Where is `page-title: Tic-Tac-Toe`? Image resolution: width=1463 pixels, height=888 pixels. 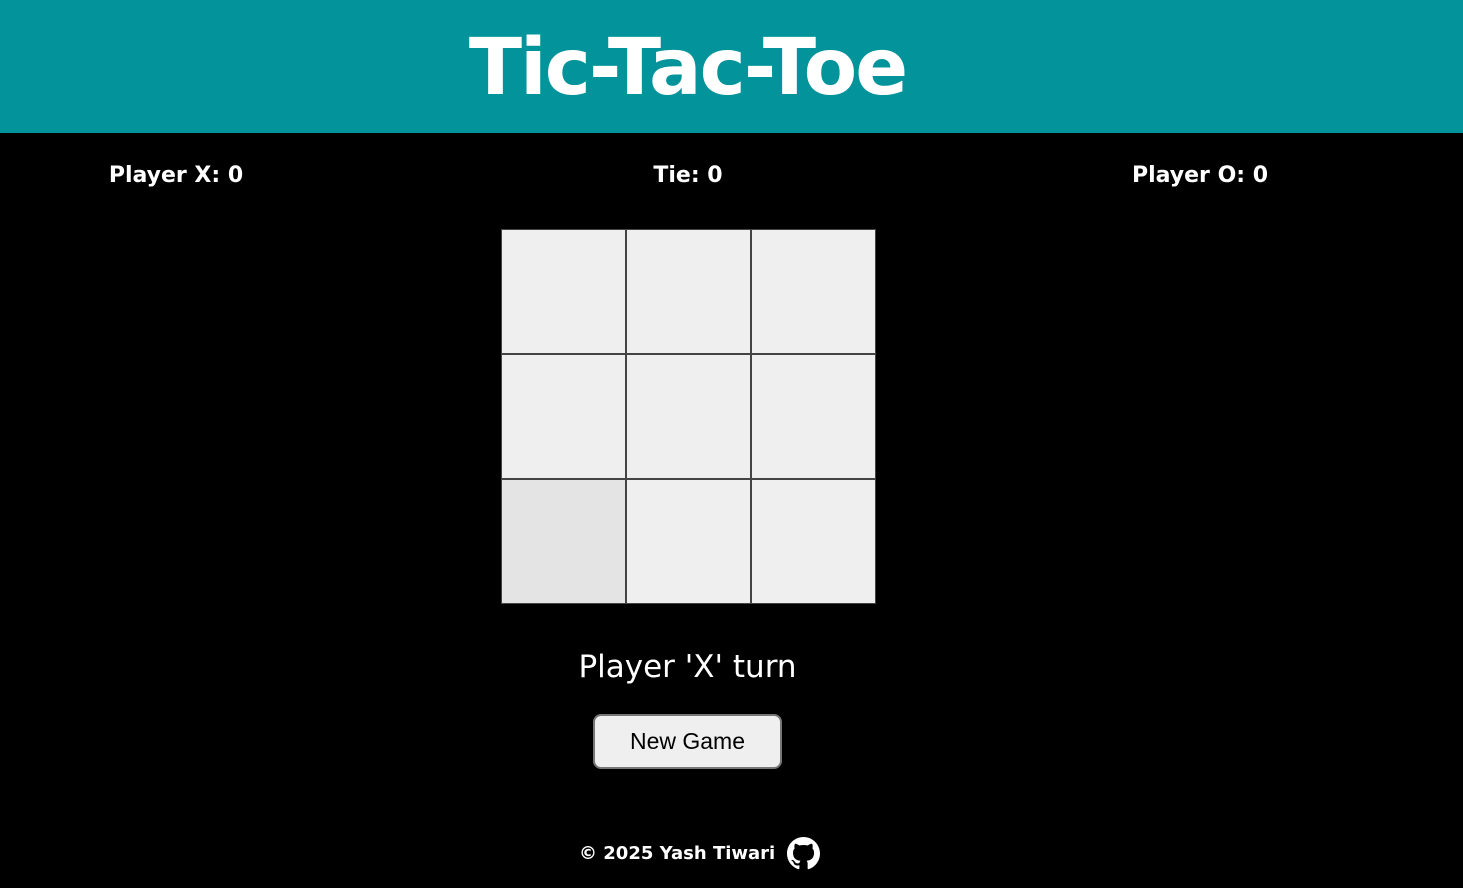
page-title: Tic-Tac-Toe is located at coordinates (688, 68).